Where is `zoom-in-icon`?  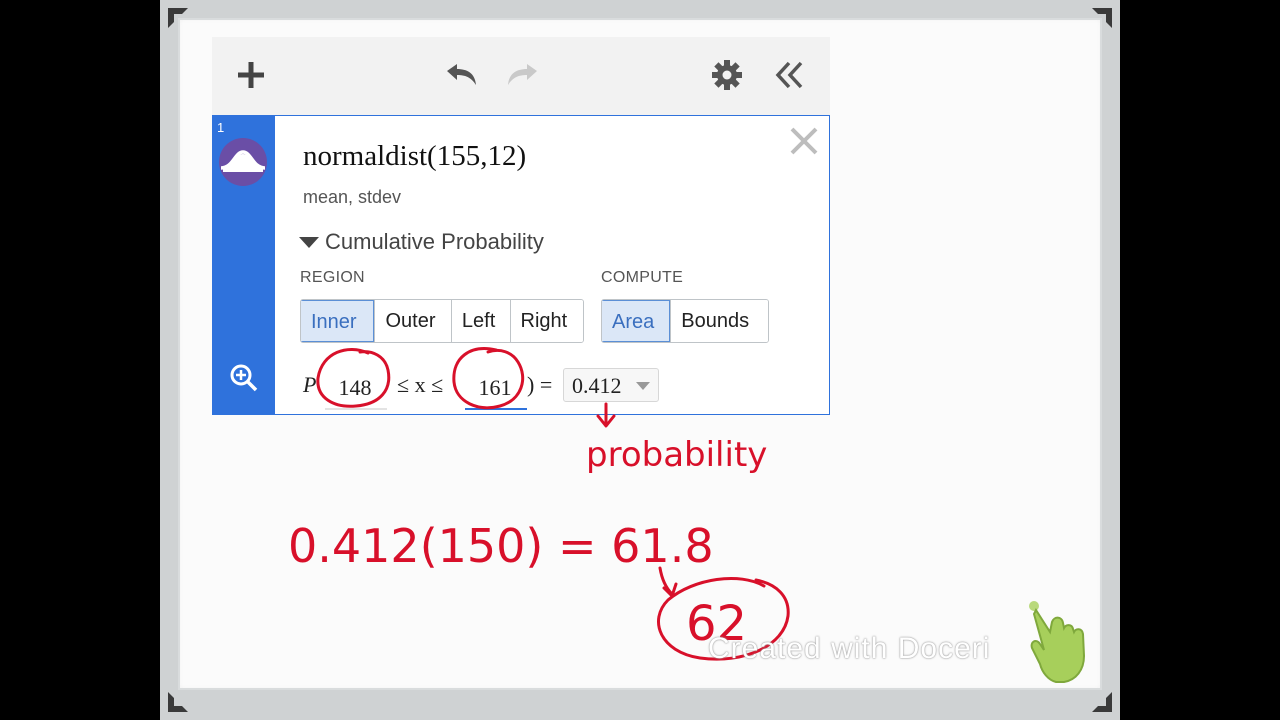 zoom-in-icon is located at coordinates (244, 380).